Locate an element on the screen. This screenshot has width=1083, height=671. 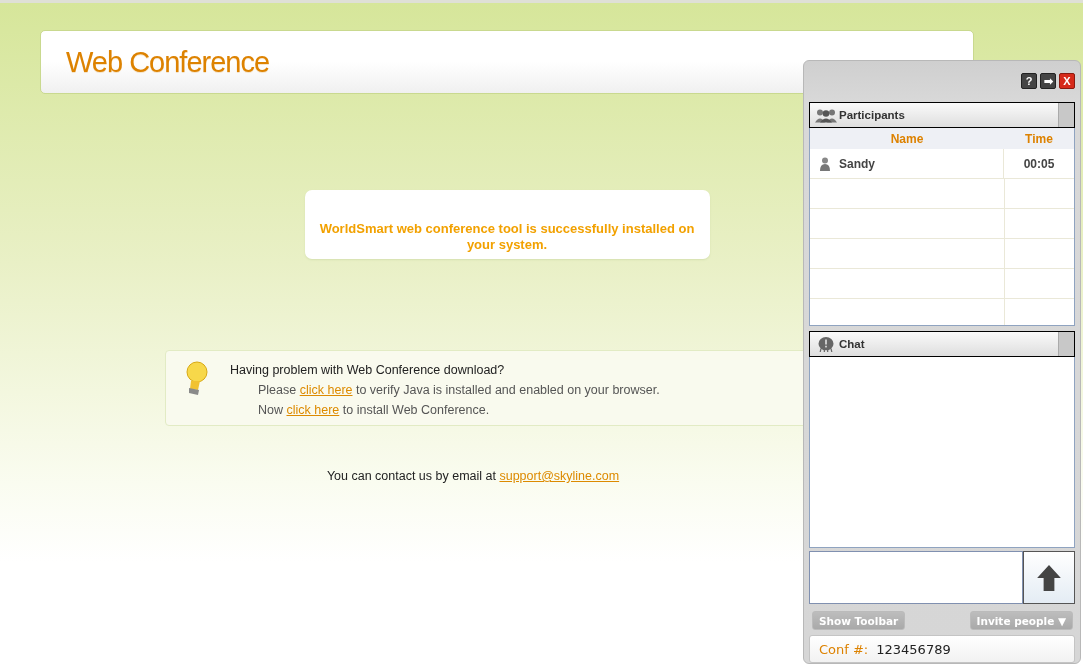
person-icon is located at coordinates (825, 163).